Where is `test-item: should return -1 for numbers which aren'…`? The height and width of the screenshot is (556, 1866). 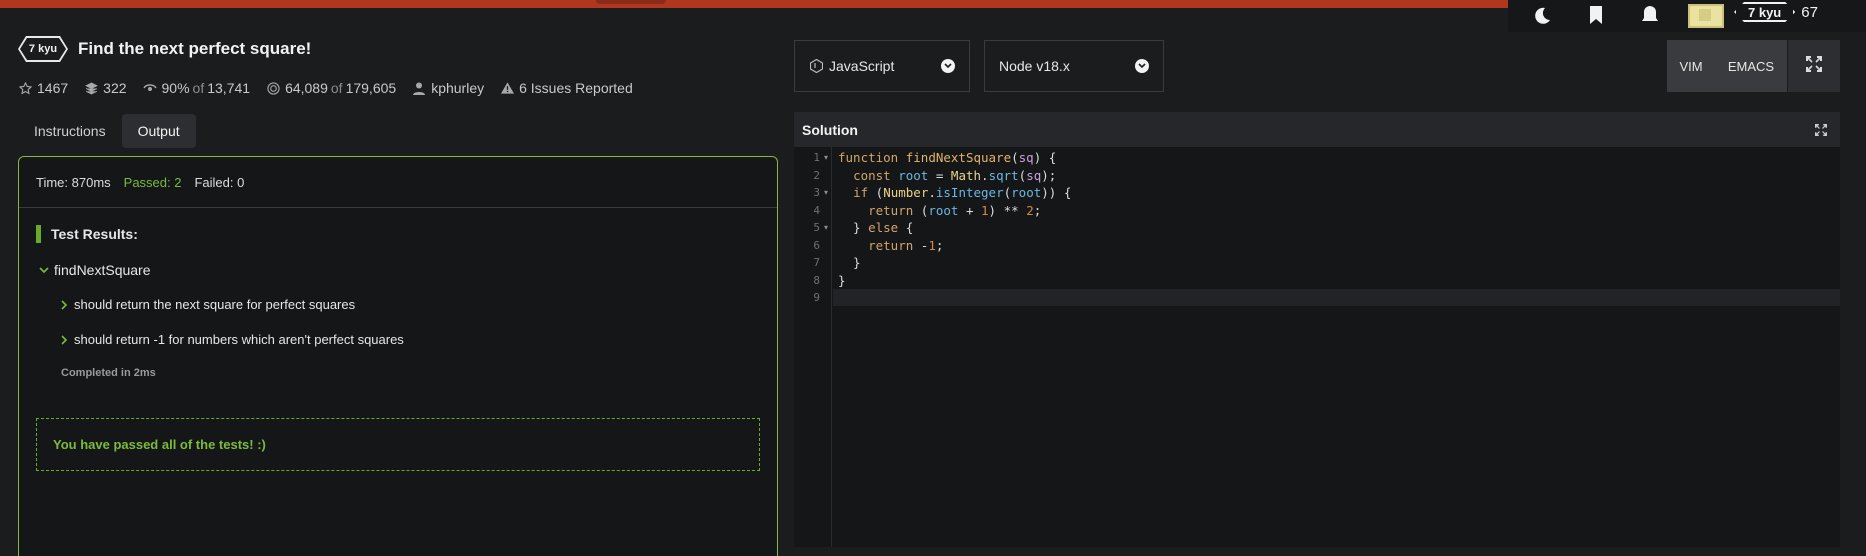
test-item: should return -1 for numbers which aren'… is located at coordinates (231, 339).